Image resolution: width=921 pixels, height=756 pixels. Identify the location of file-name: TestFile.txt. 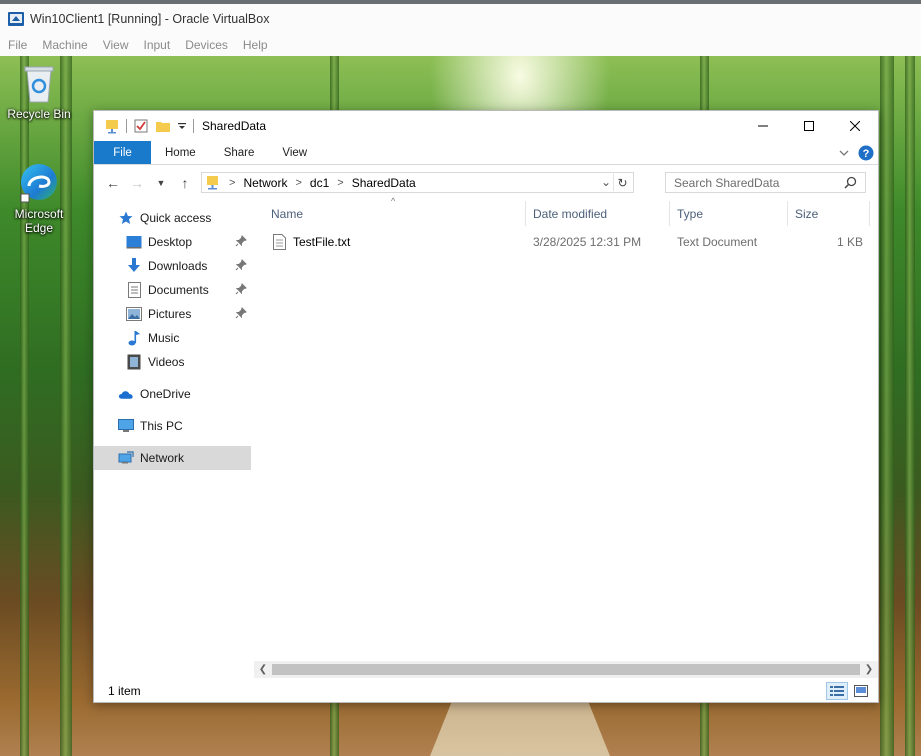
(322, 242).